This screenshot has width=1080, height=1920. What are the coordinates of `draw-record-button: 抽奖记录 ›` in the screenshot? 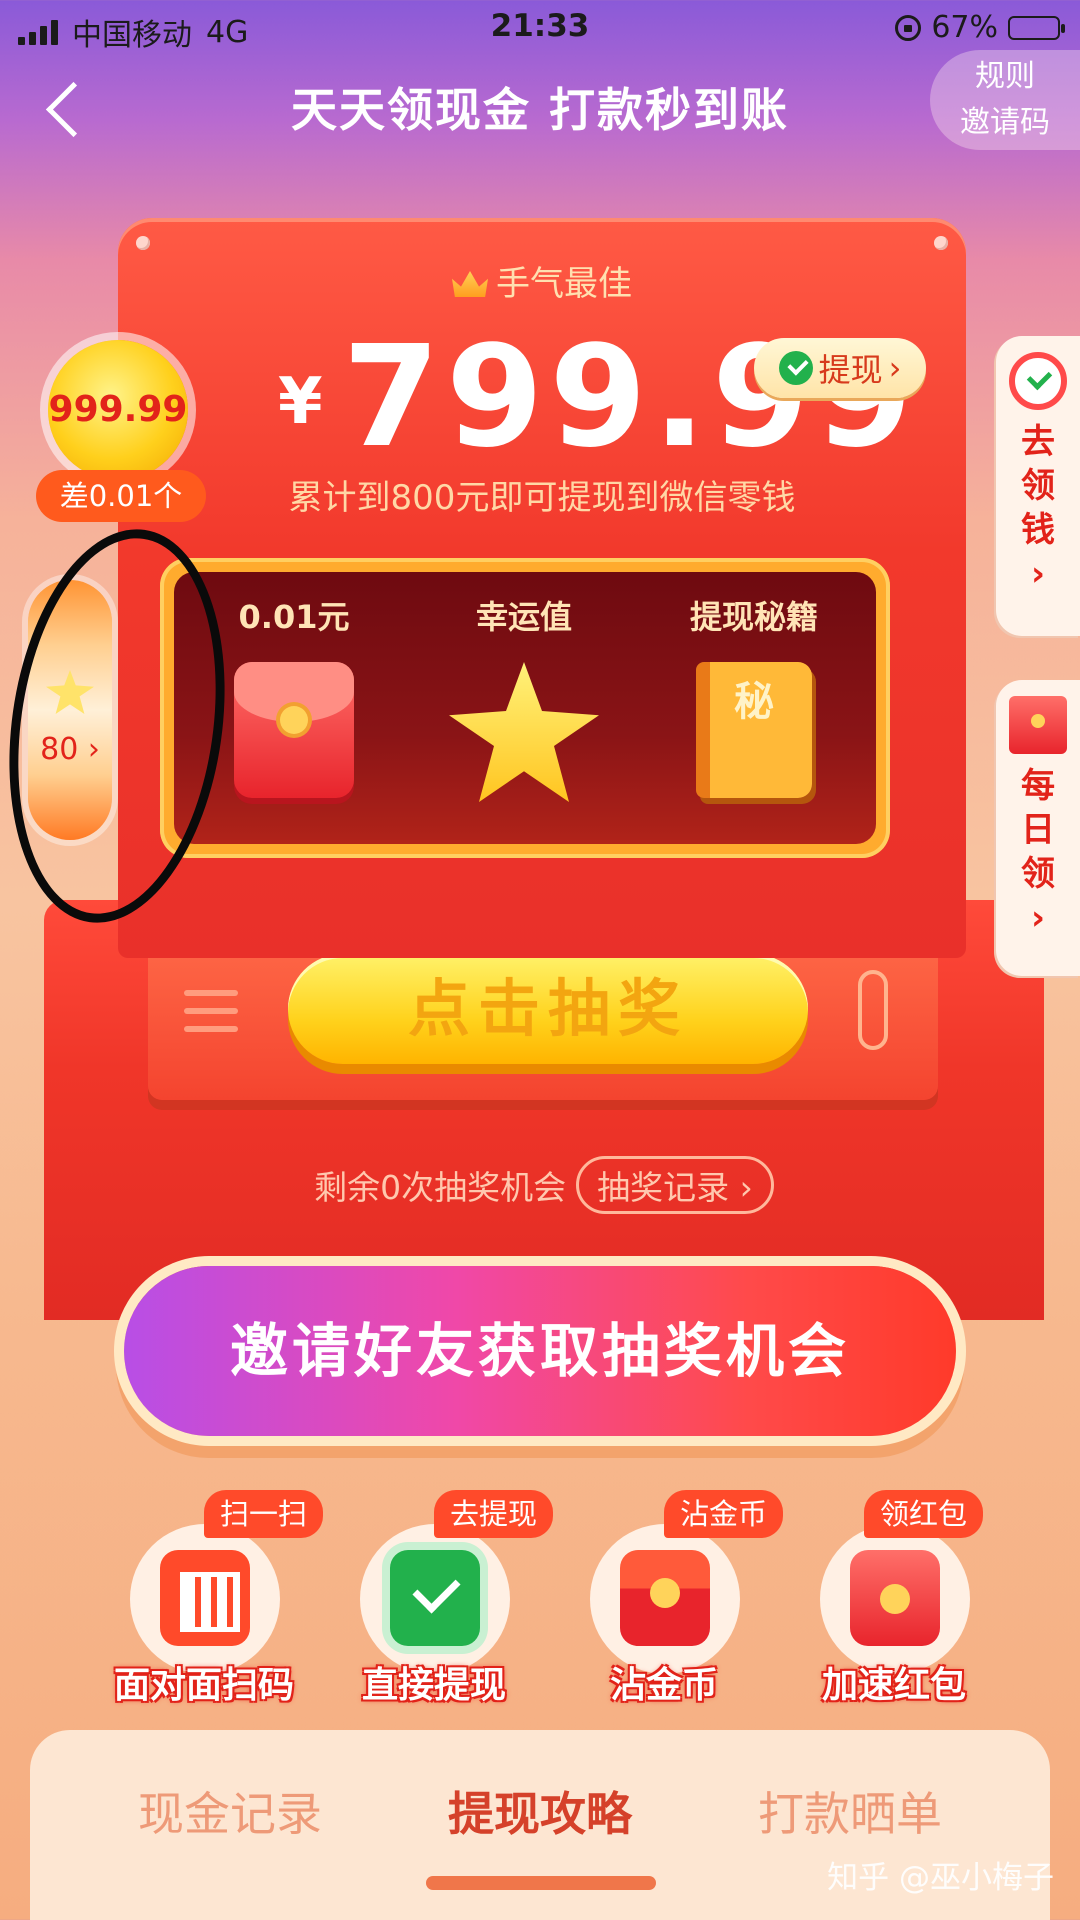 It's located at (675, 1185).